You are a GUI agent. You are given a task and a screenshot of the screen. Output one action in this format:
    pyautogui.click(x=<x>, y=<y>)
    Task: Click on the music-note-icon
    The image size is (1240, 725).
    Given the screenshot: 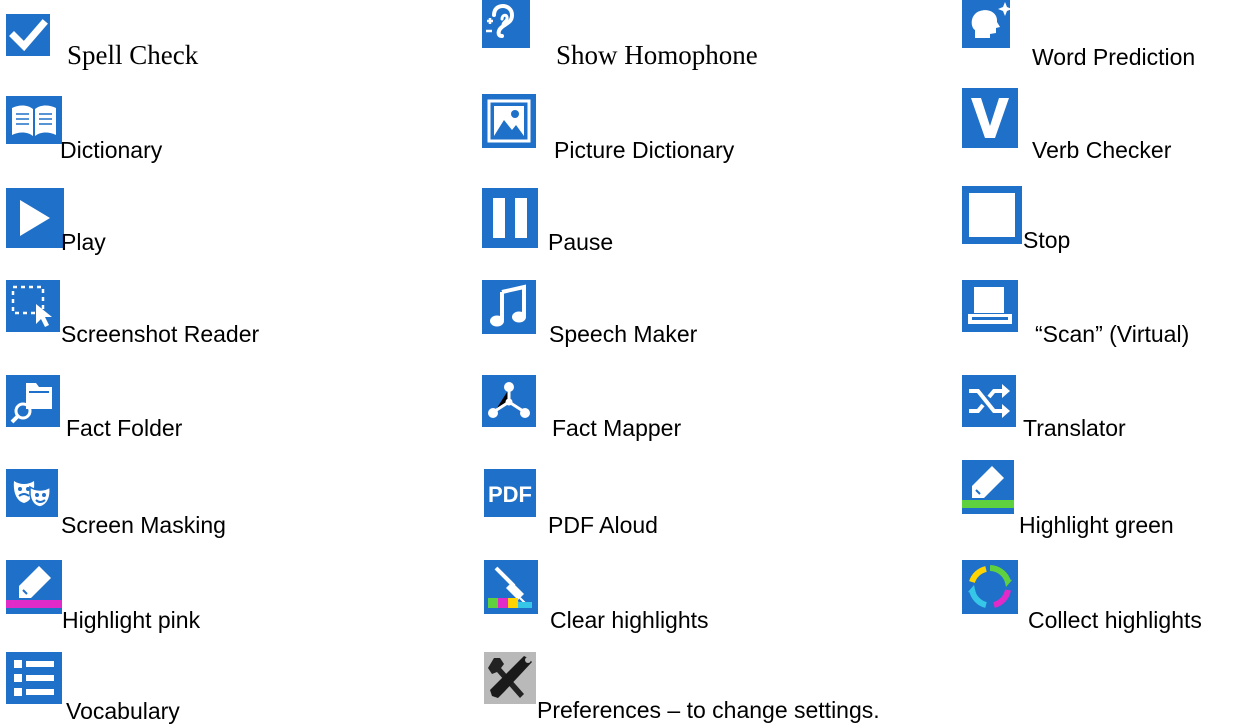 What is the action you would take?
    pyautogui.click(x=509, y=307)
    